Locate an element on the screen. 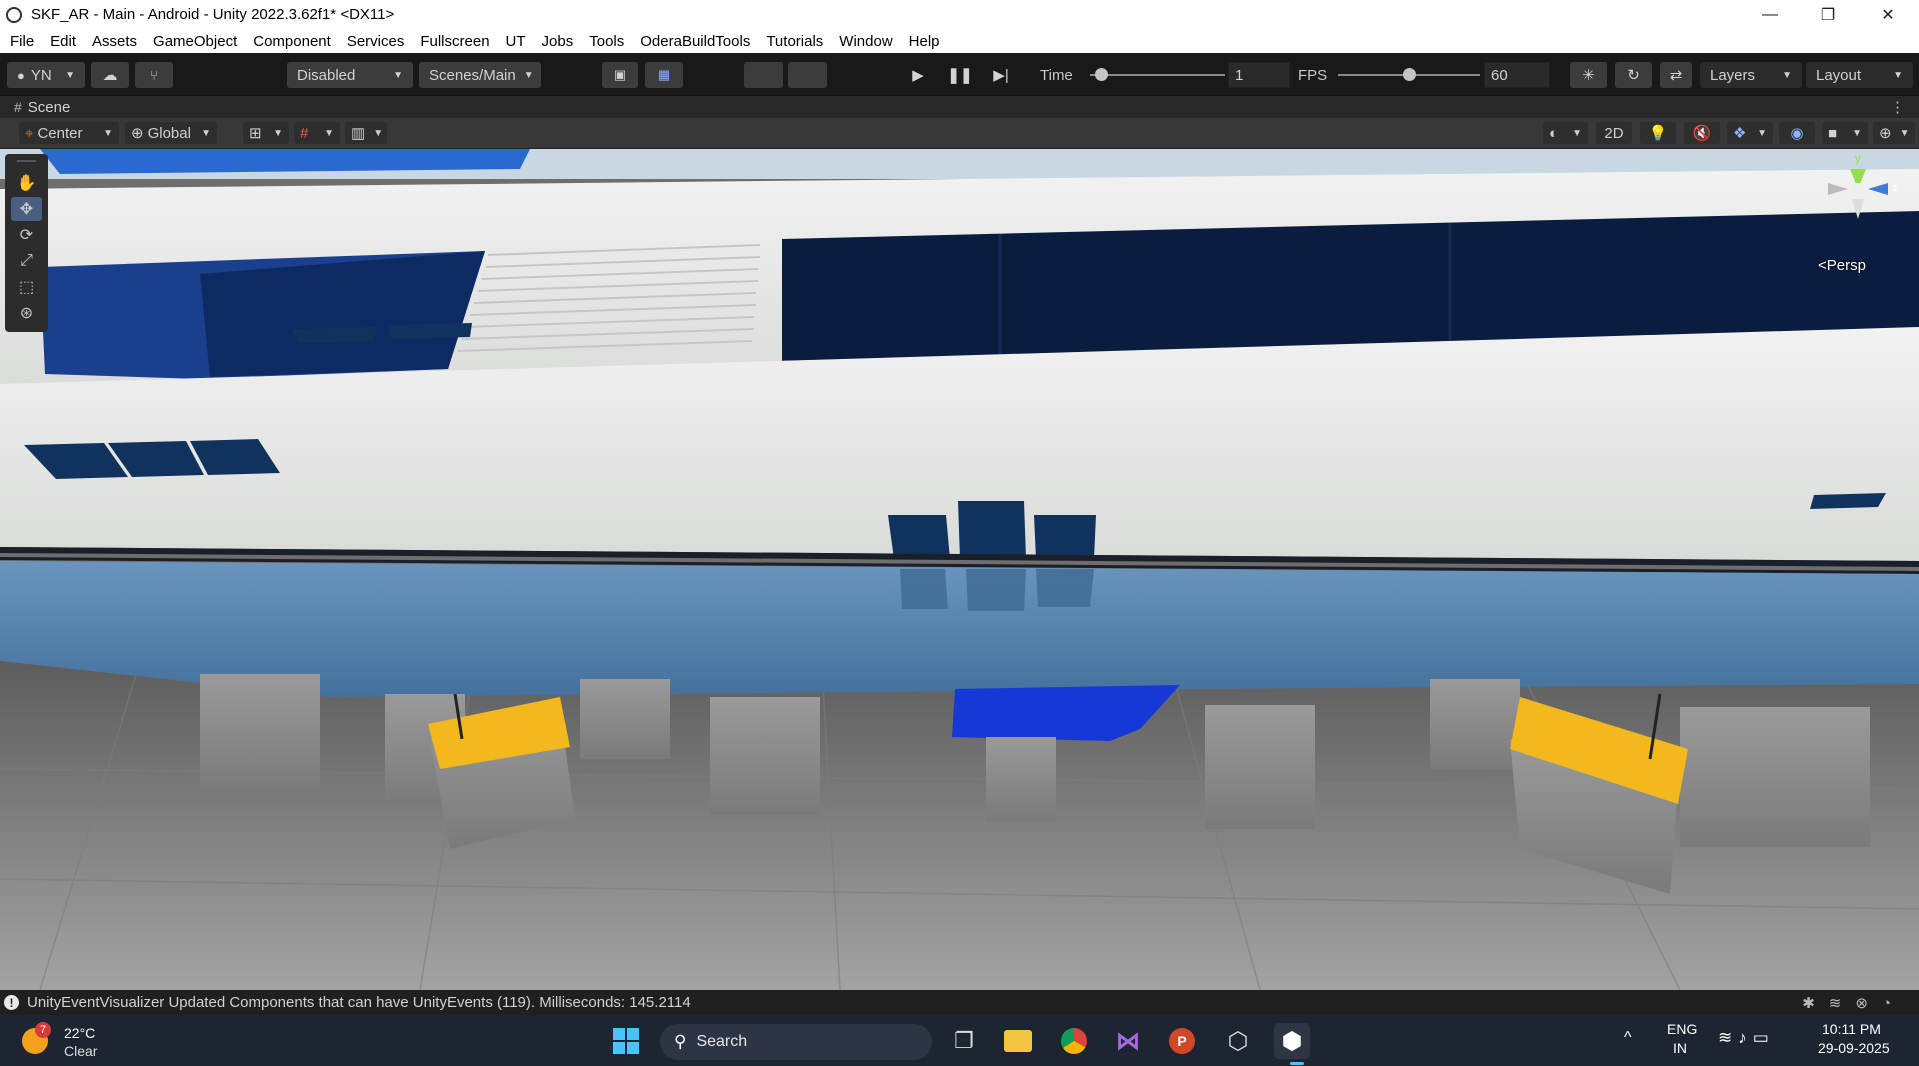 The width and height of the screenshot is (1919, 1066). more-options-icon: ⋮ is located at coordinates (1897, 107).